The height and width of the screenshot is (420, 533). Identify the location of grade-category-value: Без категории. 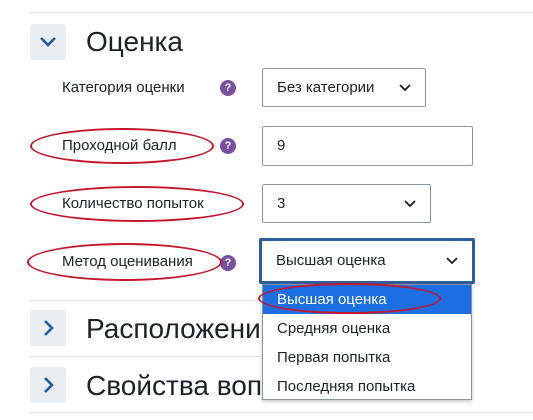
(326, 87).